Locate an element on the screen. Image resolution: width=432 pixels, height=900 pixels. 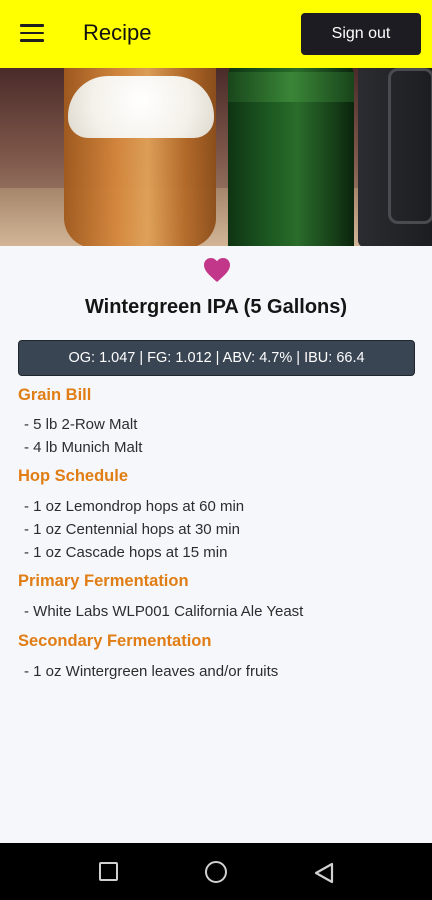
back-icon is located at coordinates (324, 875).